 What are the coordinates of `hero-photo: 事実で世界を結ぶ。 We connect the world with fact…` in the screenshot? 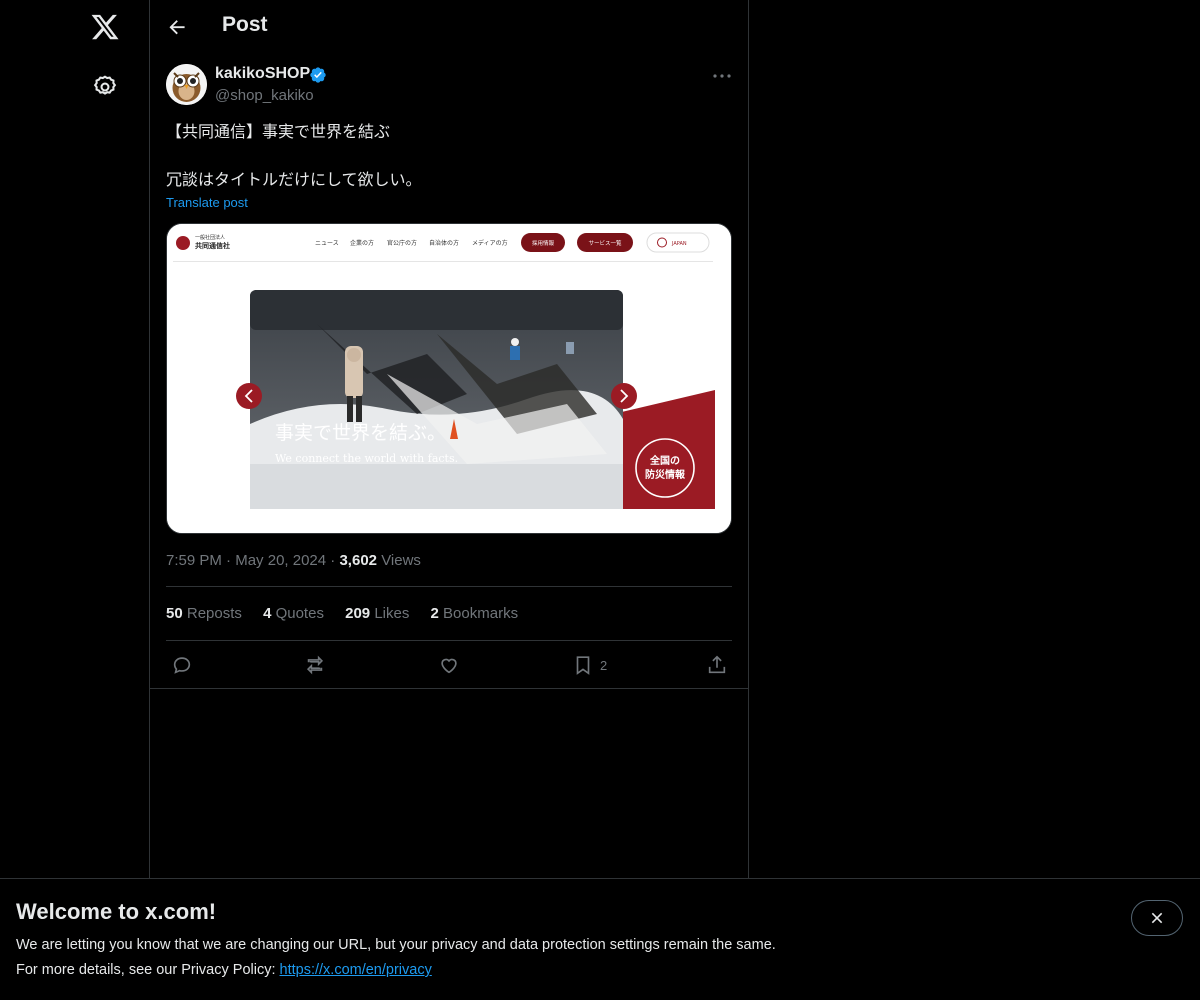 It's located at (436, 399).